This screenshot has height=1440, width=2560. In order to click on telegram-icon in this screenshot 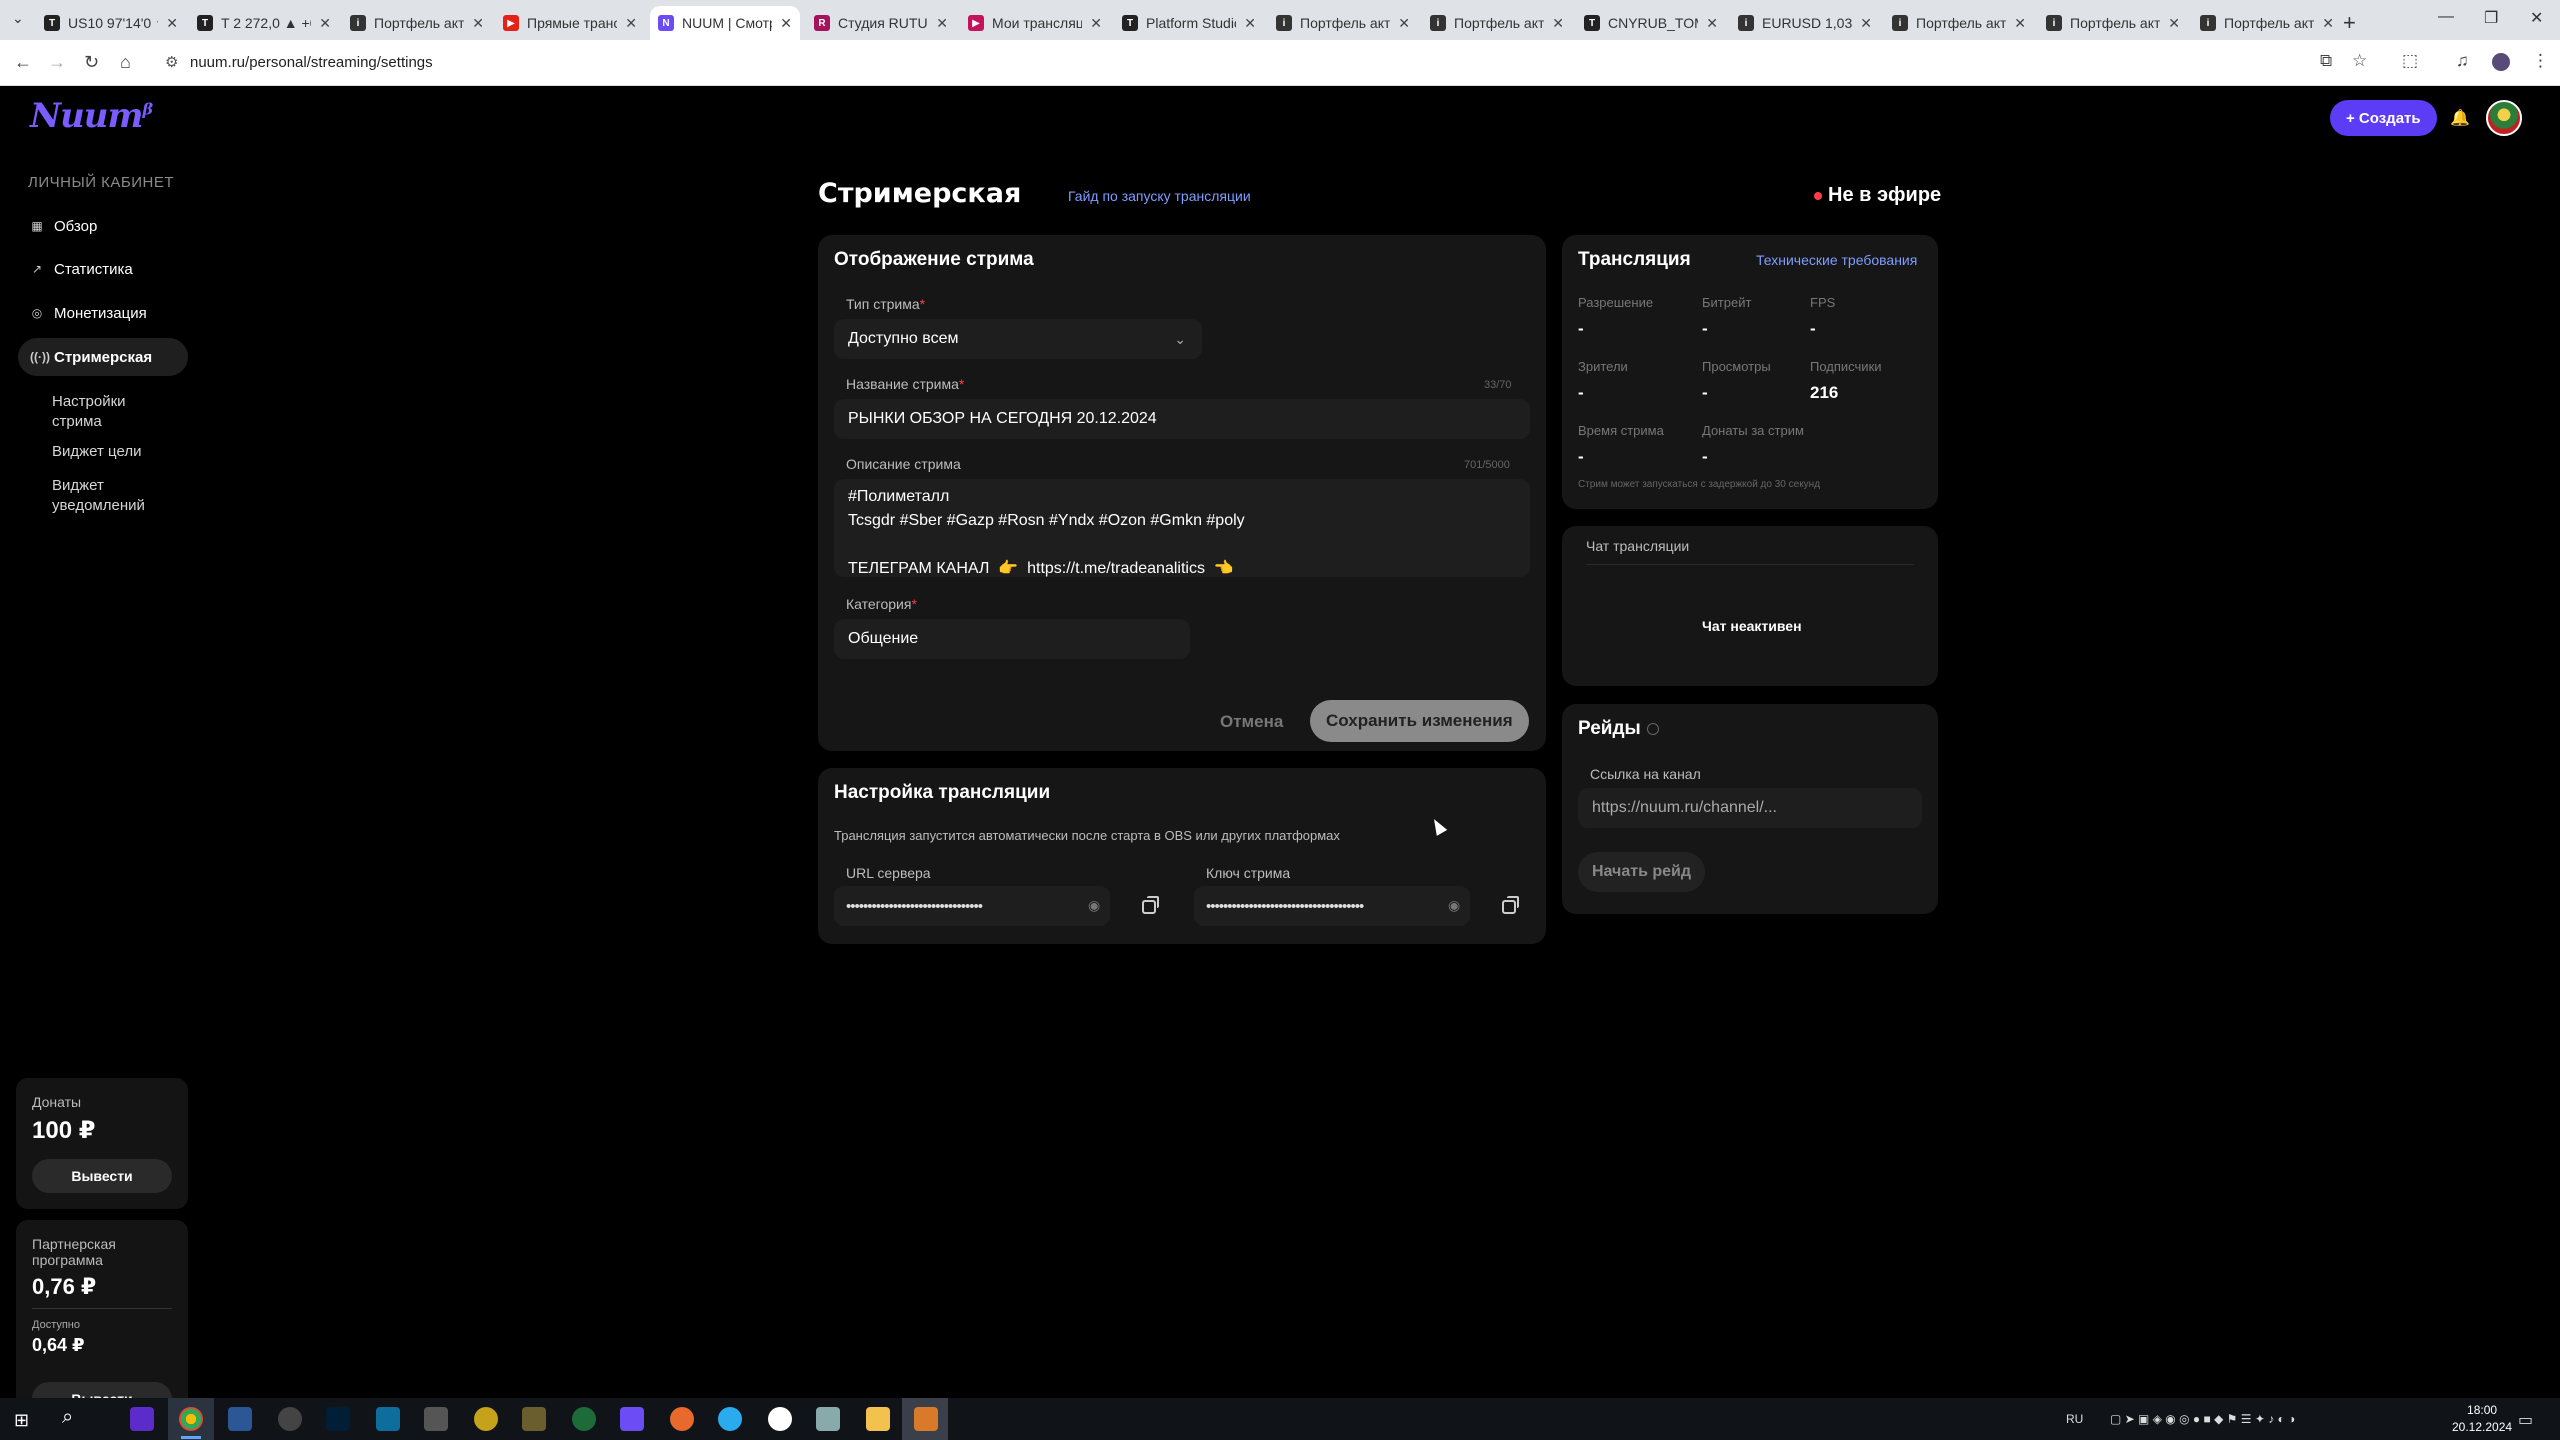, I will do `click(730, 1419)`.